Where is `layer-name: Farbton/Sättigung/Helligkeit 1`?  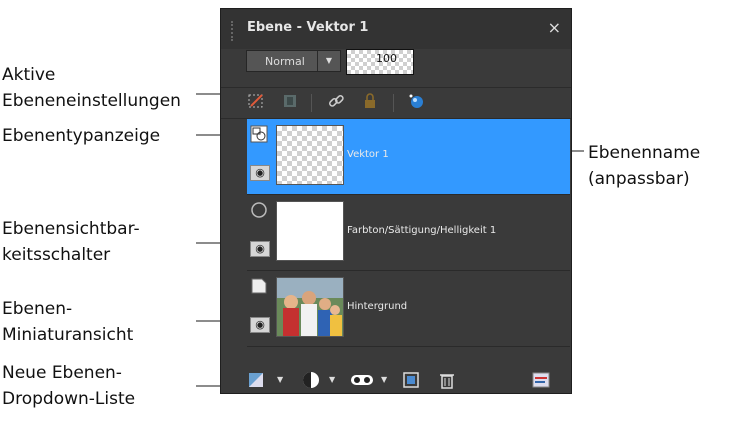 layer-name: Farbton/Sättigung/Helligkeit 1 is located at coordinates (421, 230).